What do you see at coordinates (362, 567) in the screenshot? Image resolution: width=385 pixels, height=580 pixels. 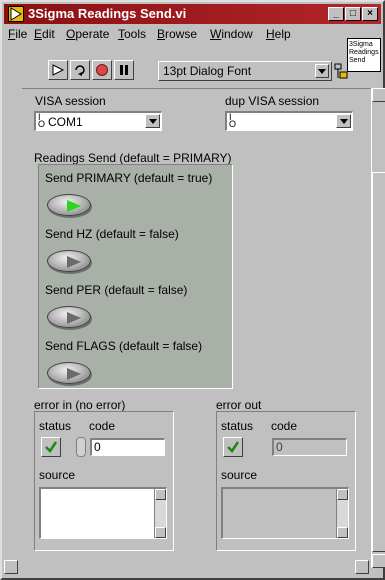 I see `scroll-right-icon` at bounding box center [362, 567].